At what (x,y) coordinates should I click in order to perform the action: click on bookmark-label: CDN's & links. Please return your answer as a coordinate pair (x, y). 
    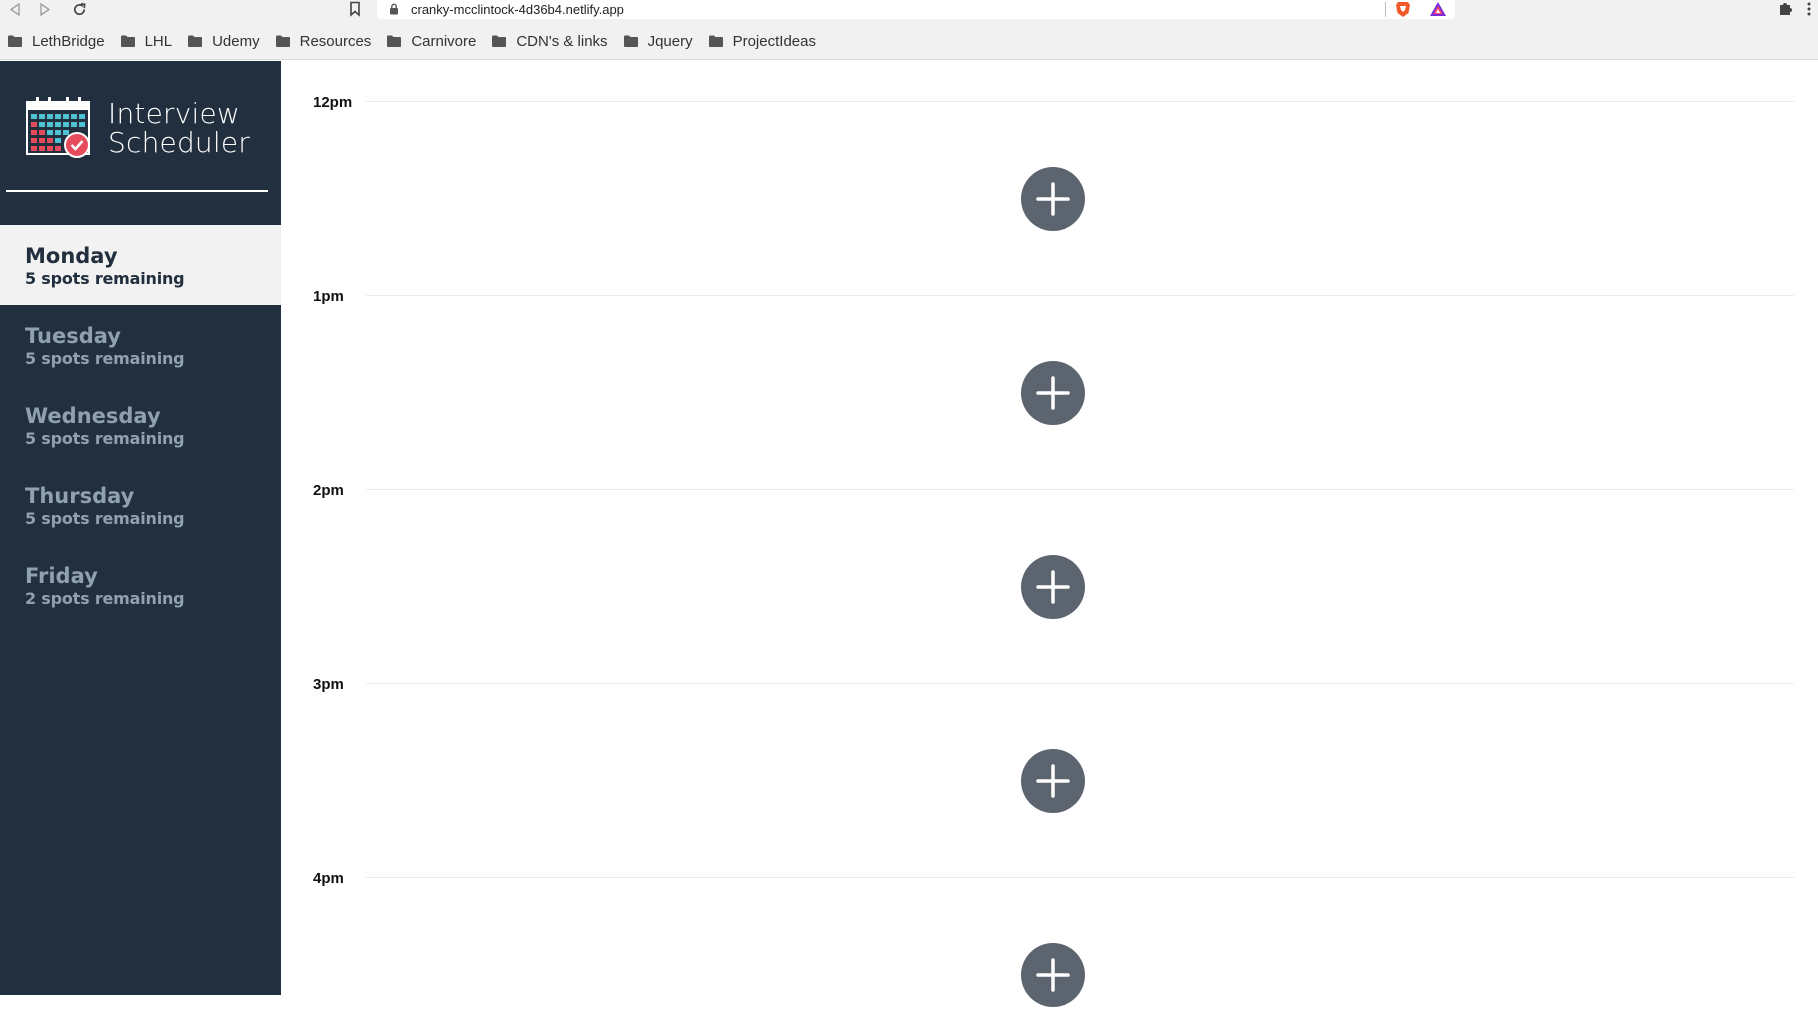
    Looking at the image, I should click on (562, 41).